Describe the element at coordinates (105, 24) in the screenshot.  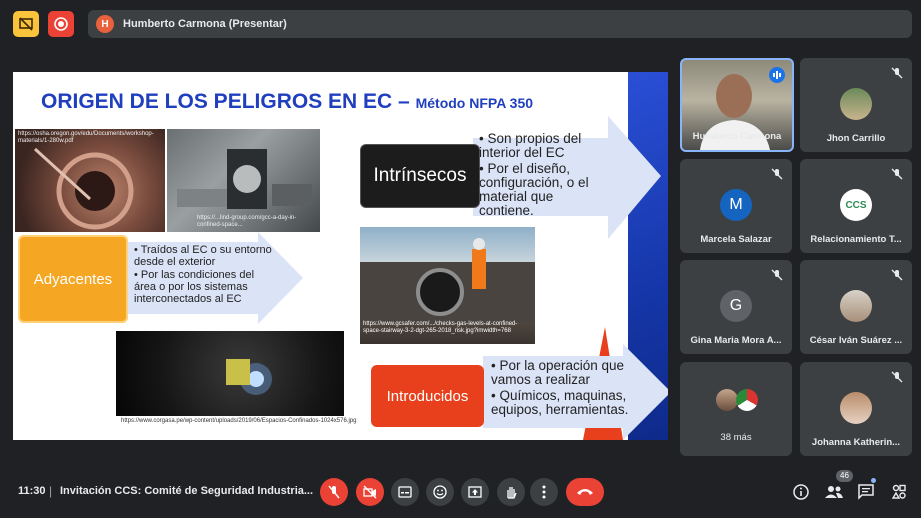
I see `presenter-avatar: H` at that location.